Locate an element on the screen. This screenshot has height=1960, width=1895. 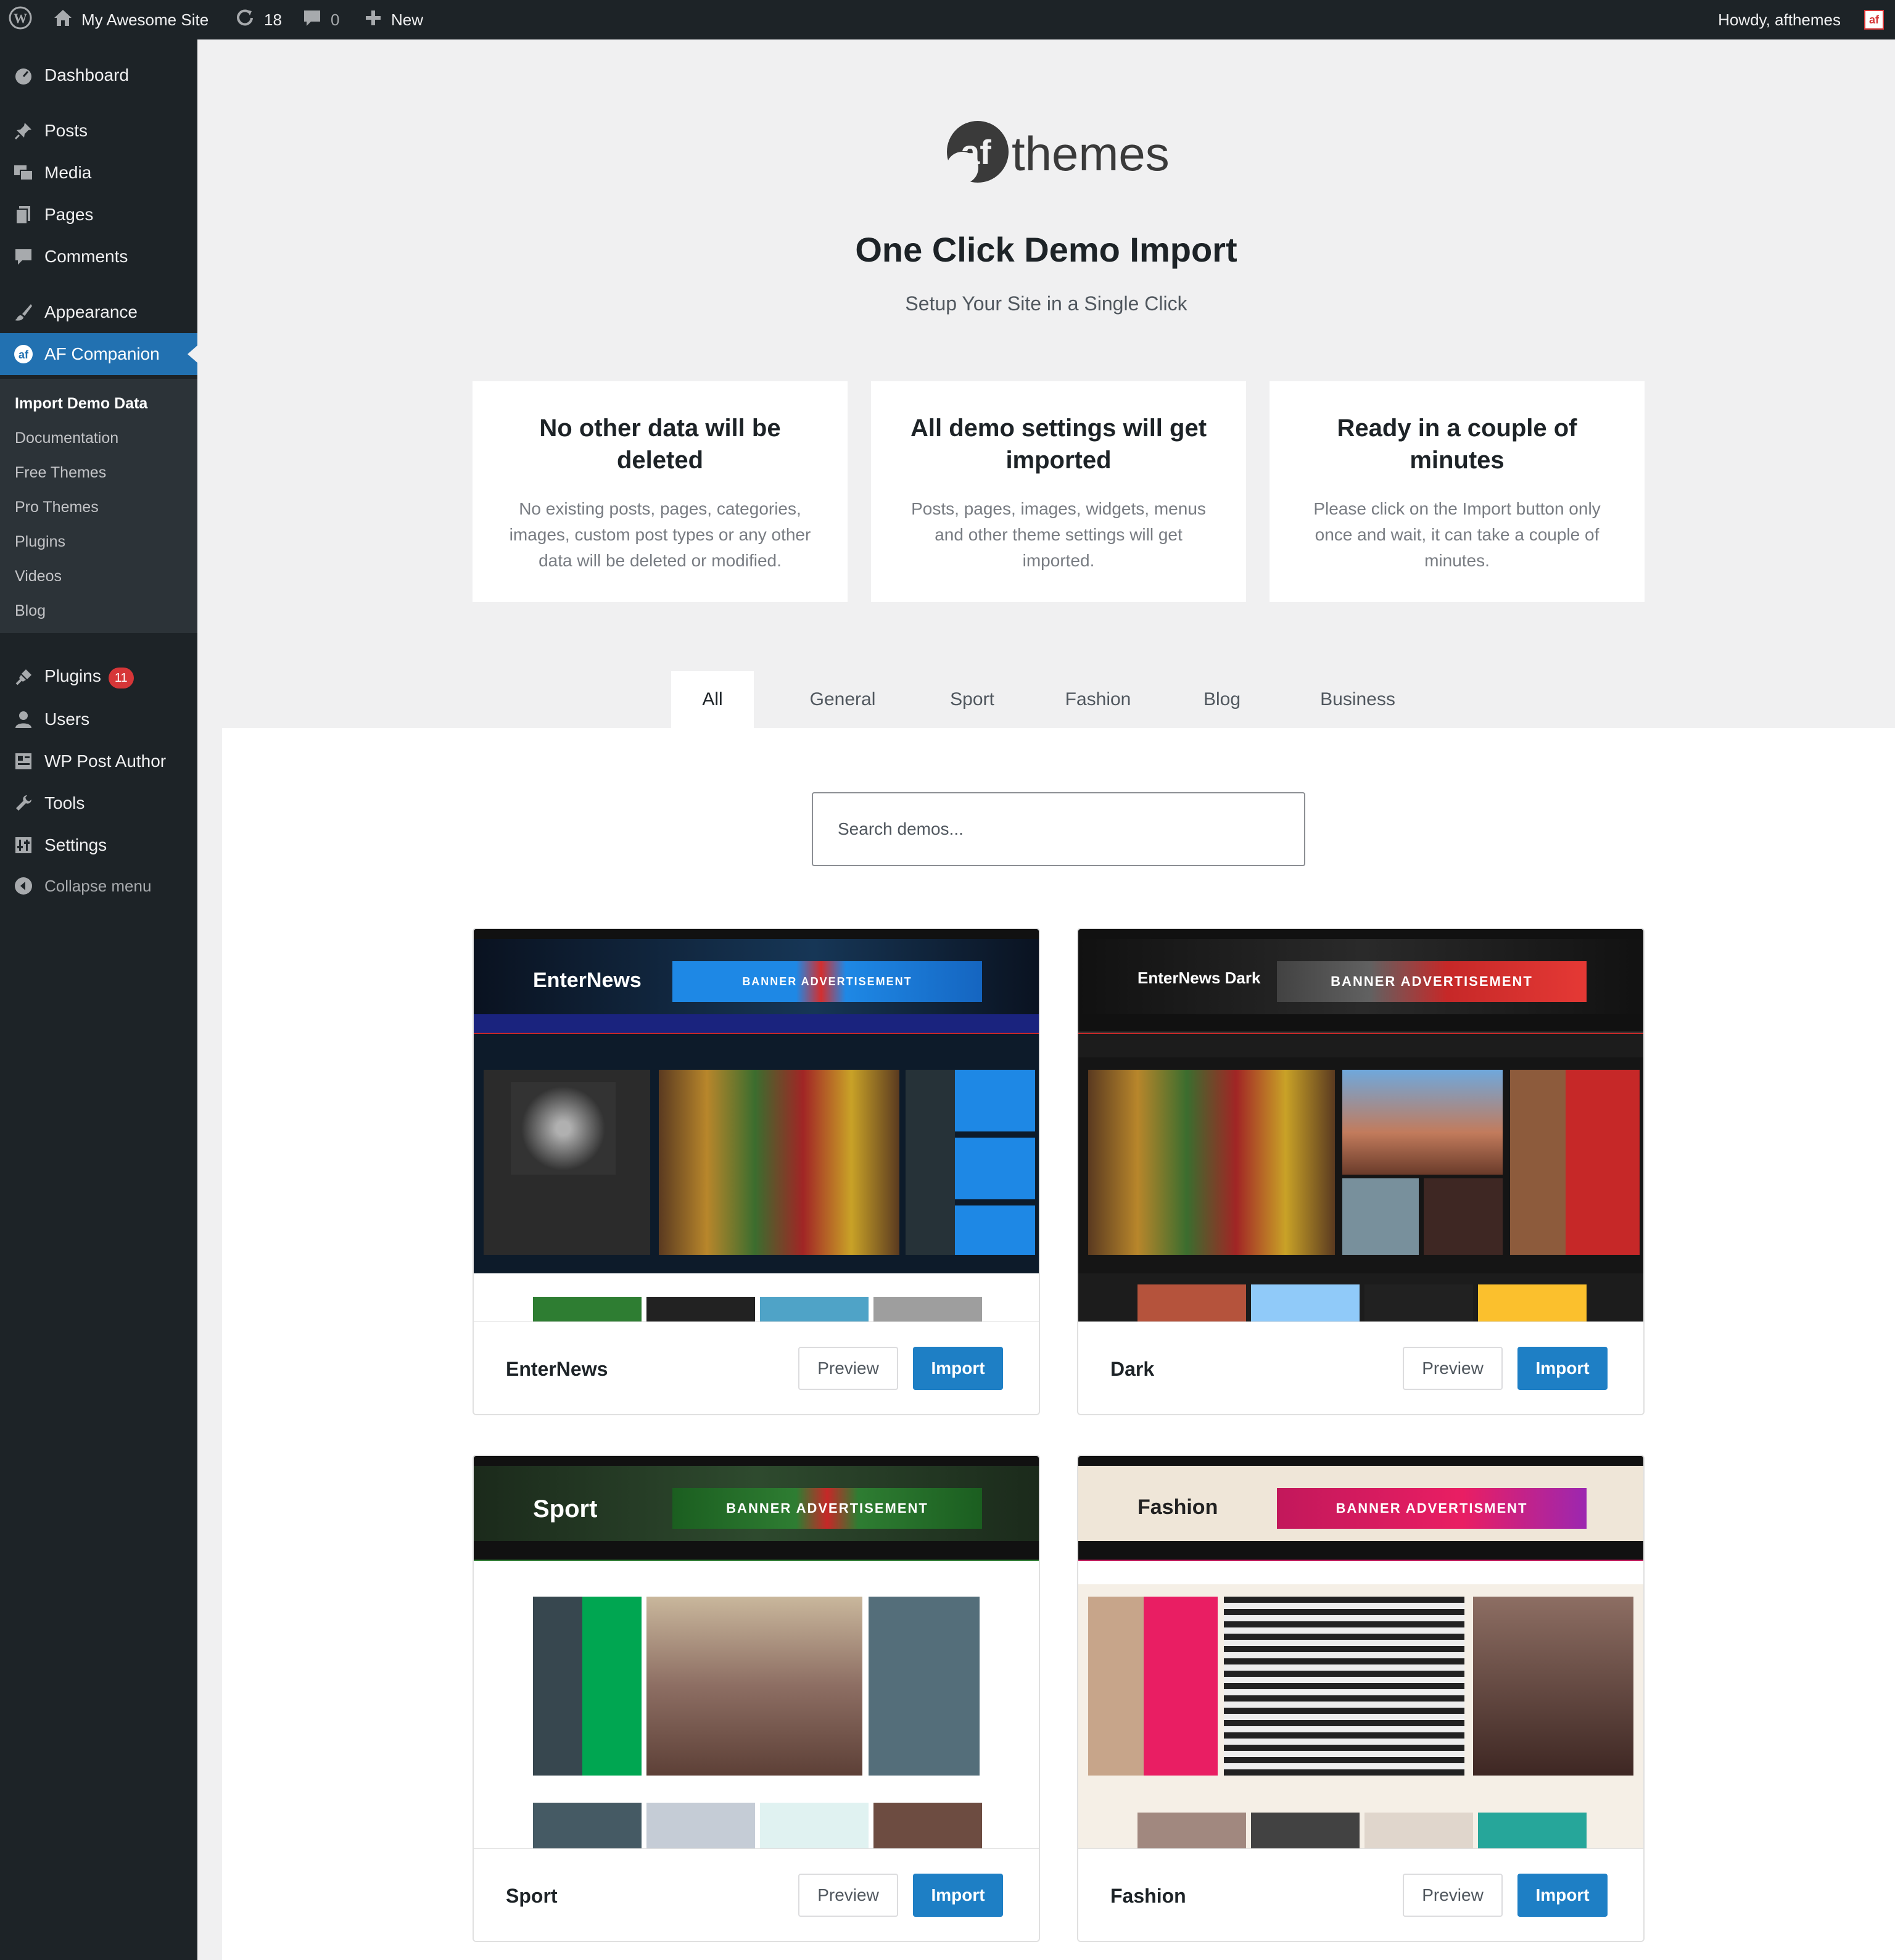
demo-screenshot-dark: EnterNews Dark BANNER ADVERTISEMENT is located at coordinates (1360, 1125).